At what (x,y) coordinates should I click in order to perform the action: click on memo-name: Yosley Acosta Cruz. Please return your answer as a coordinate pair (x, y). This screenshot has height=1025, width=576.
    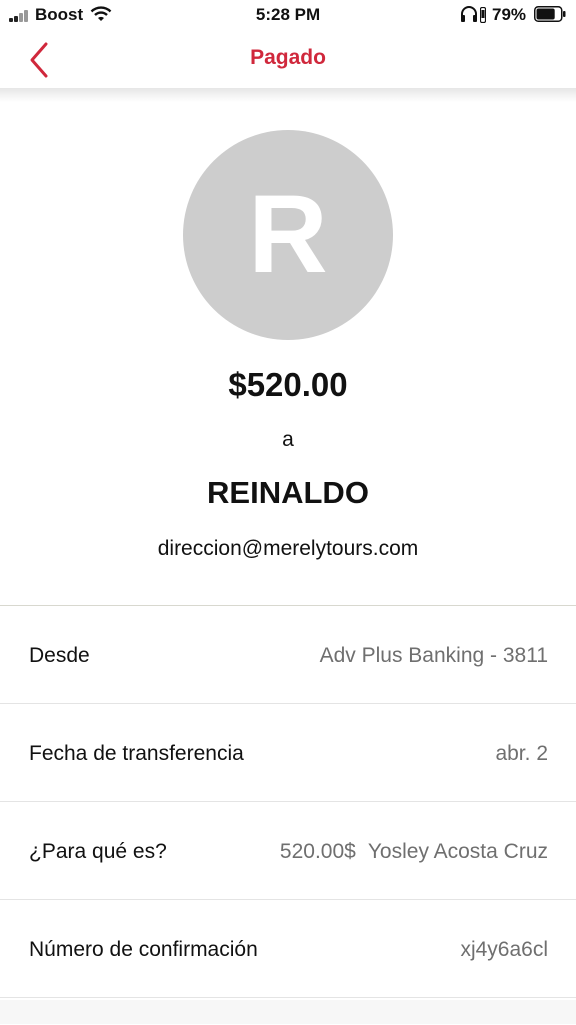
    Looking at the image, I should click on (457, 851).